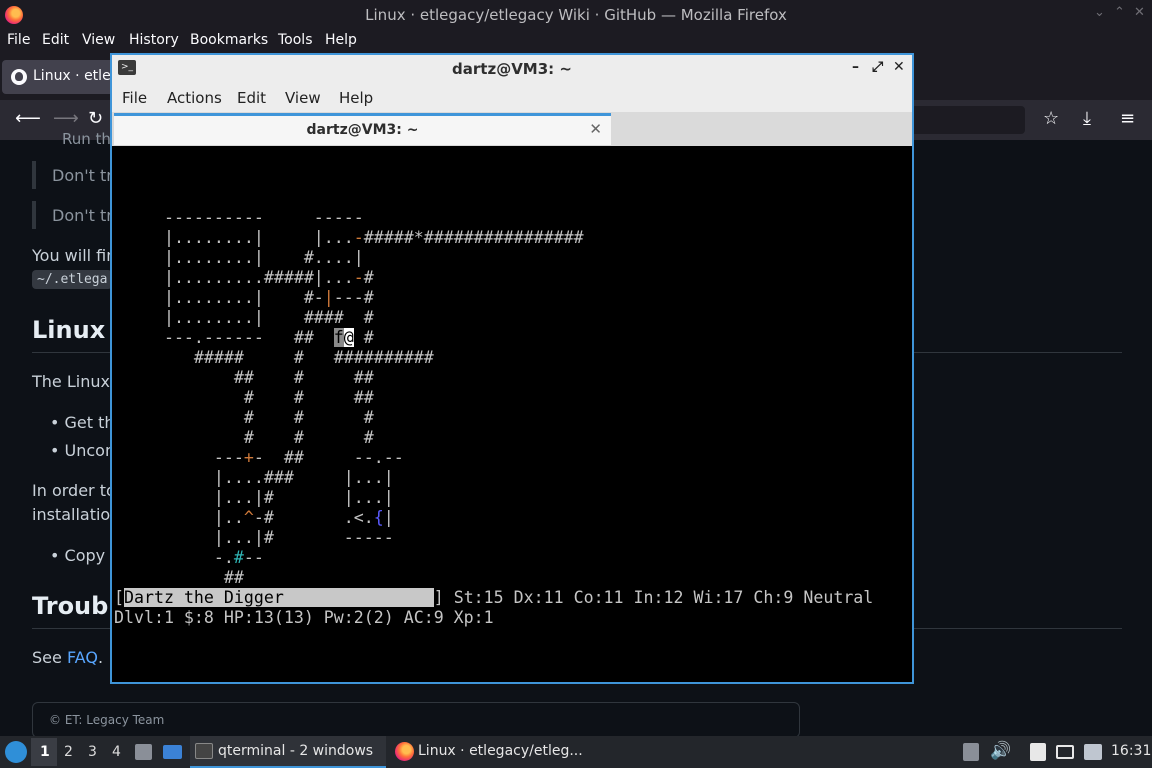  I want to click on clock: 16:31, so click(1131, 751).